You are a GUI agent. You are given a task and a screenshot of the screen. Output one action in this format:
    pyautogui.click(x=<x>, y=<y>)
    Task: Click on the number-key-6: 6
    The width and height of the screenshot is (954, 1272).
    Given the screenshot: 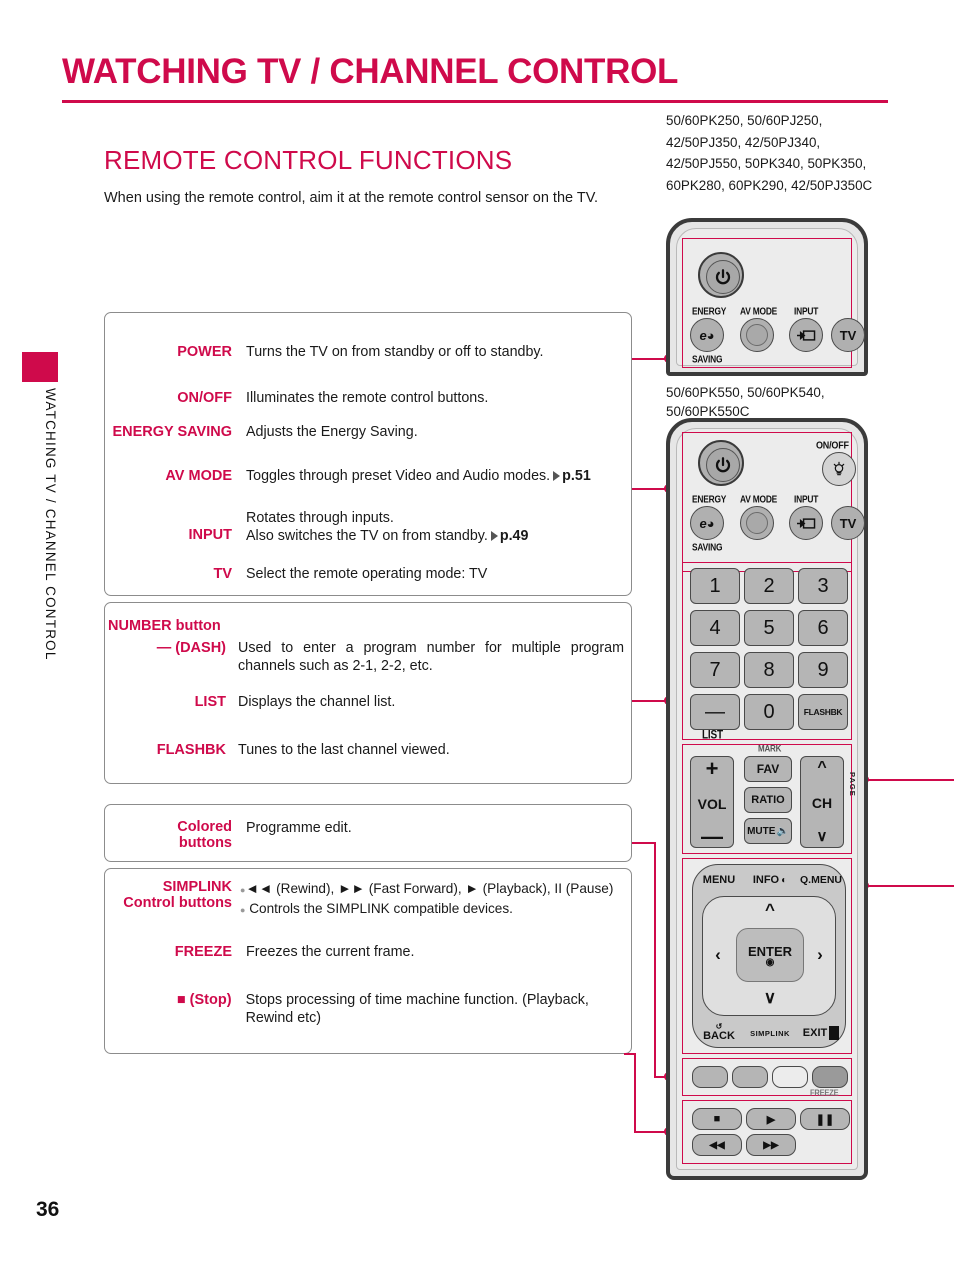 What is the action you would take?
    pyautogui.click(x=823, y=628)
    